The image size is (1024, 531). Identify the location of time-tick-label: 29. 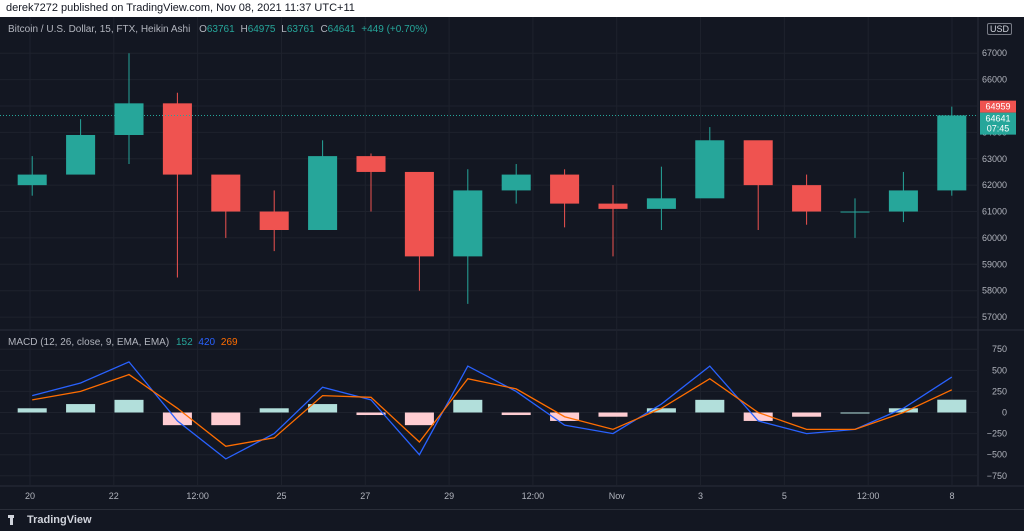
(449, 496).